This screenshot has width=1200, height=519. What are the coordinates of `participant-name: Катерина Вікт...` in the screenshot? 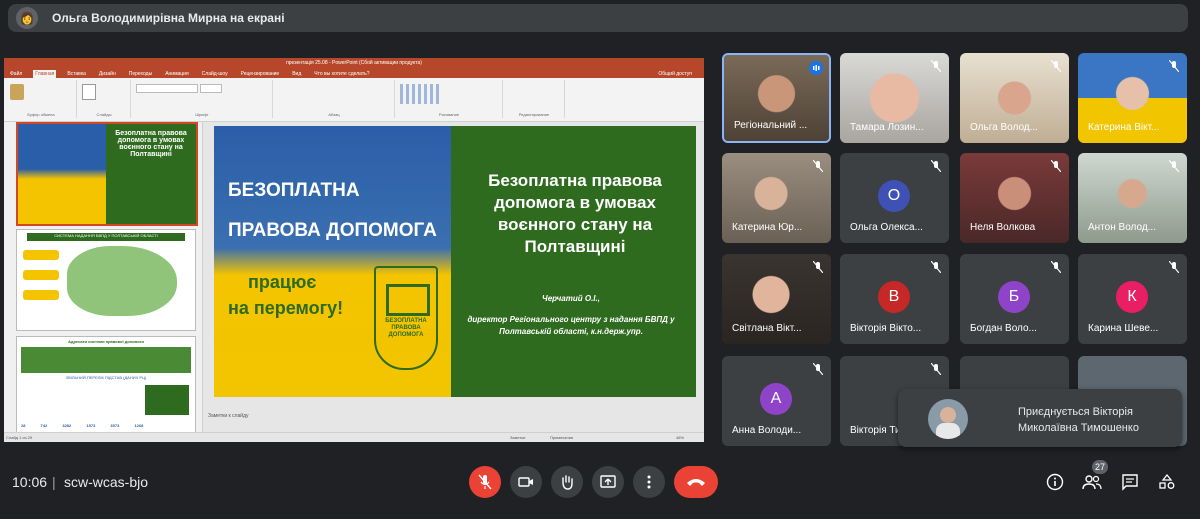 It's located at (1124, 127).